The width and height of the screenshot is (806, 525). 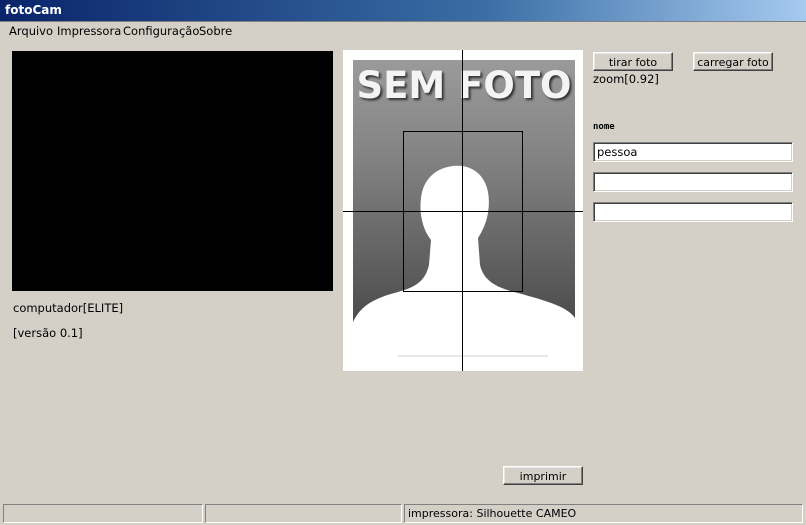 What do you see at coordinates (215, 31) in the screenshot?
I see `menu-sobre: Sobre` at bounding box center [215, 31].